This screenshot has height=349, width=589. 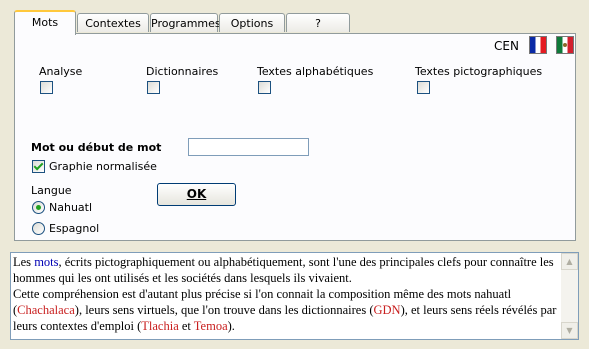 What do you see at coordinates (315, 71) in the screenshot?
I see `textes-alphabetiques-label: Textes alphabétiques` at bounding box center [315, 71].